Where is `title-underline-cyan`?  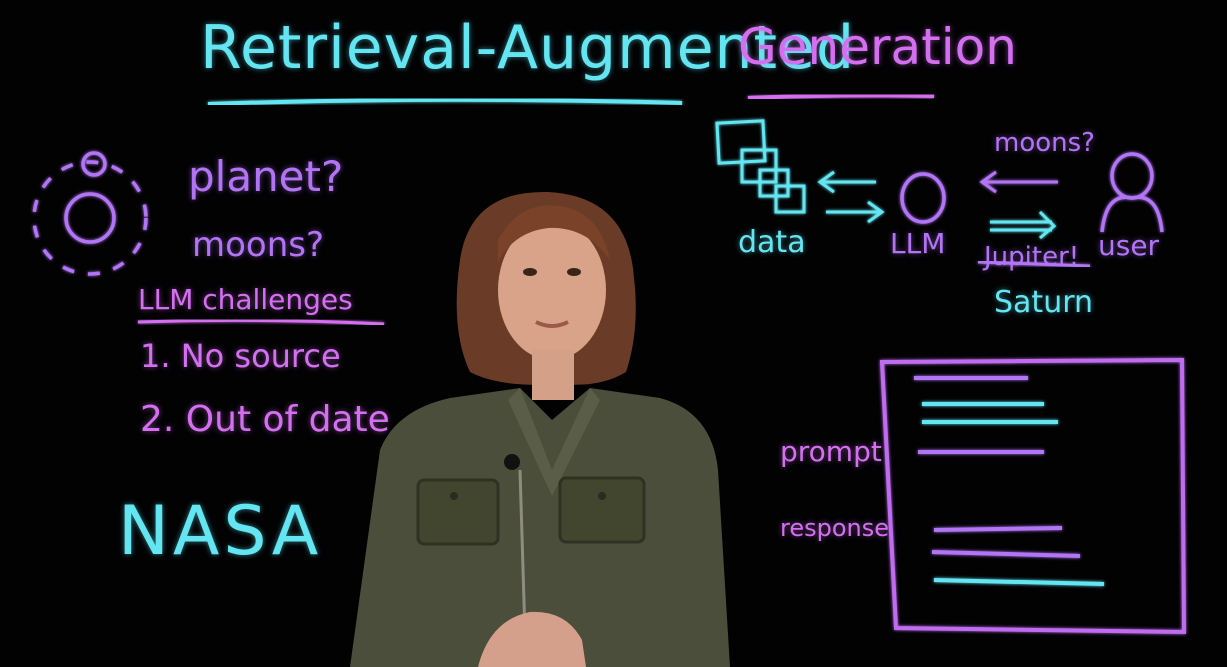
title-underline-cyan is located at coordinates (445, 101).